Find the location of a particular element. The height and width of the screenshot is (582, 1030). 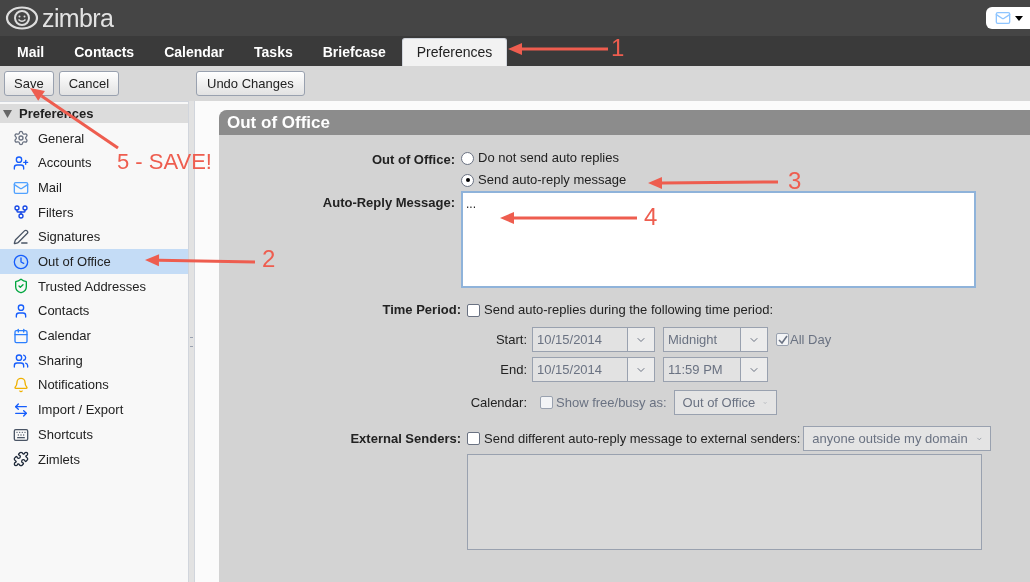

sidebar-item: Filters is located at coordinates (39, 212).